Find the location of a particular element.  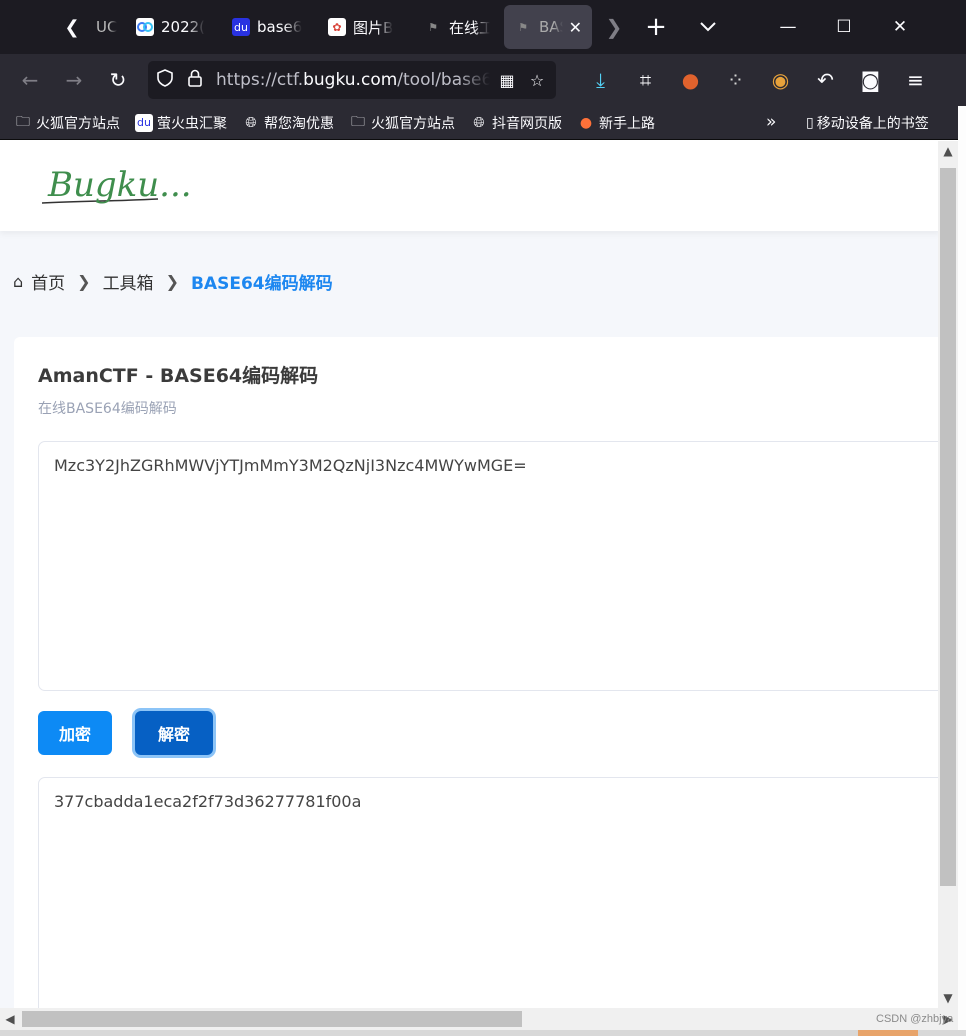

tab-0: UC is located at coordinates (109, 27).